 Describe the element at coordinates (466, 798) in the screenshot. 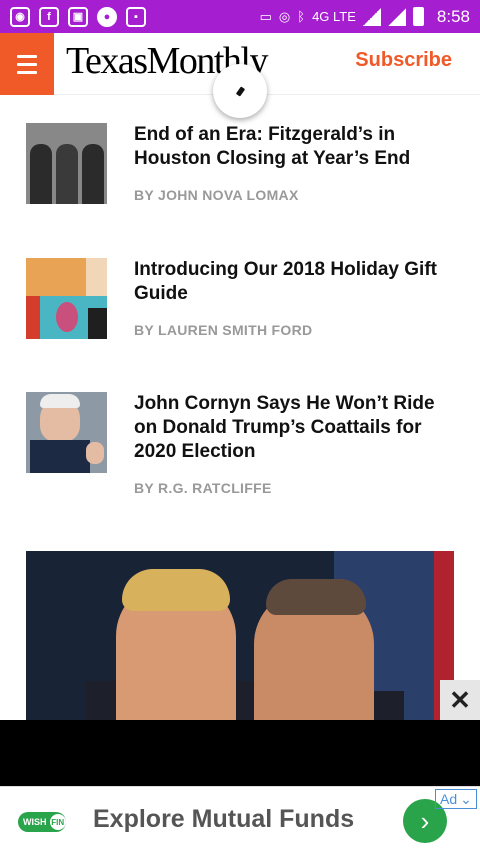

I see `chevron-down-icon: ⌄` at that location.